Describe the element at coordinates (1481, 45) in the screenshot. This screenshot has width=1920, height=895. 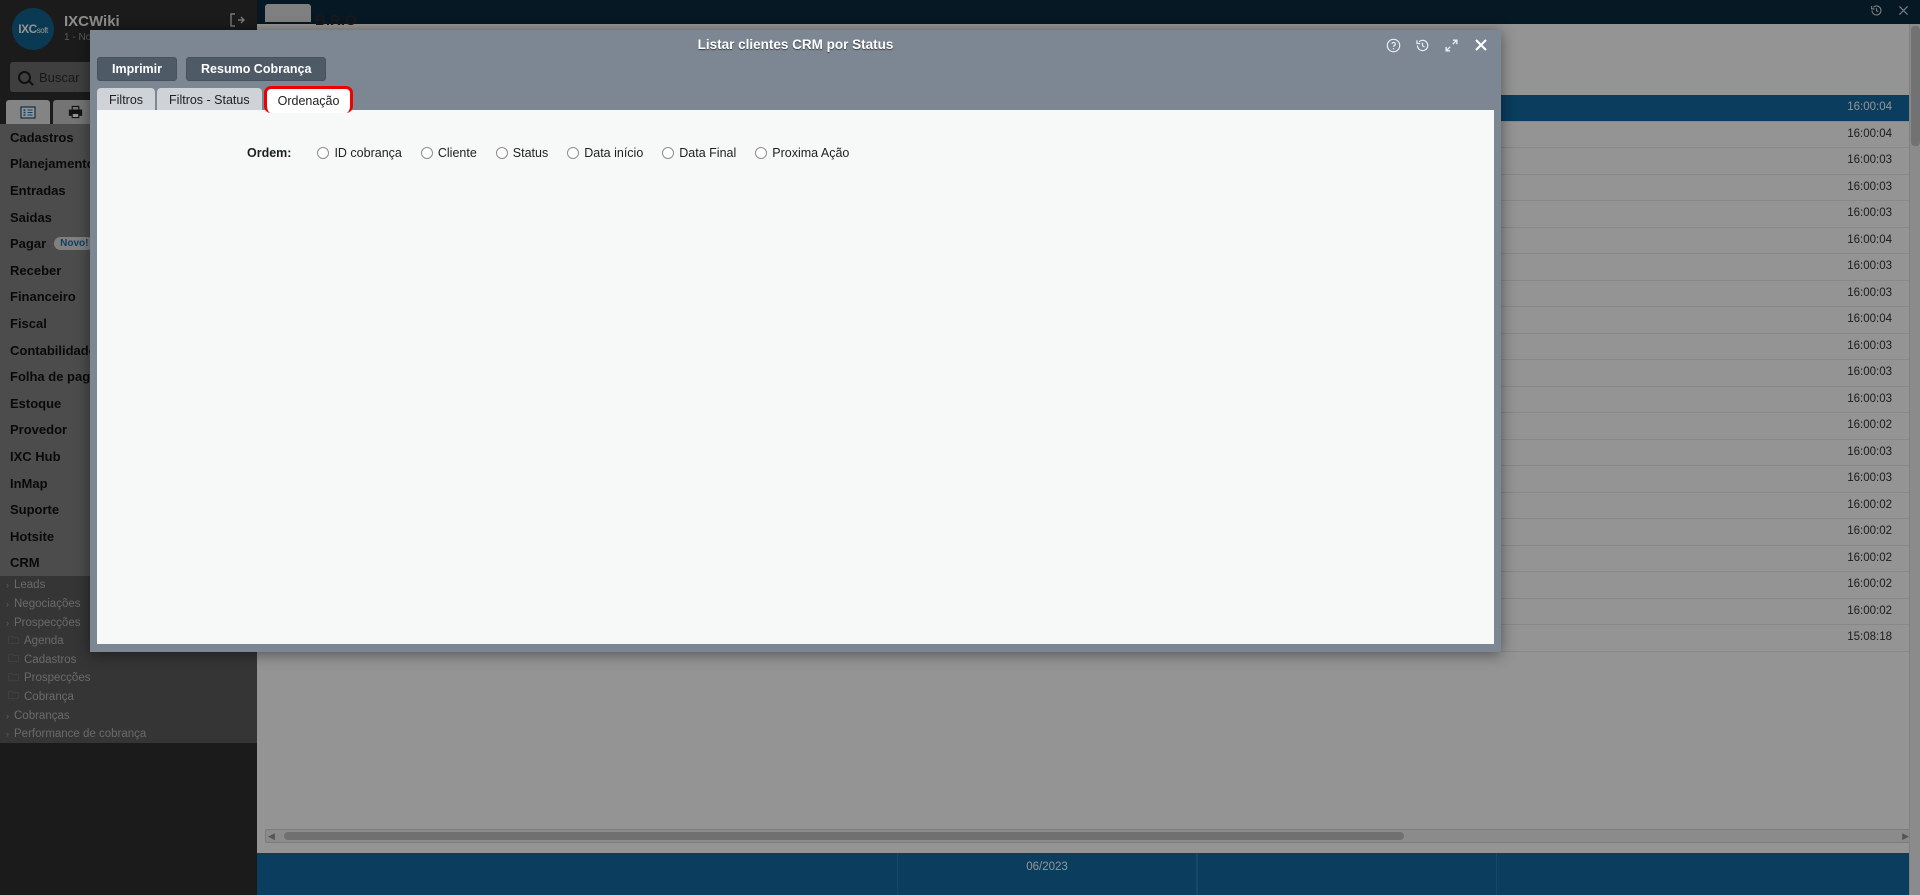
I see `close-icon` at that location.